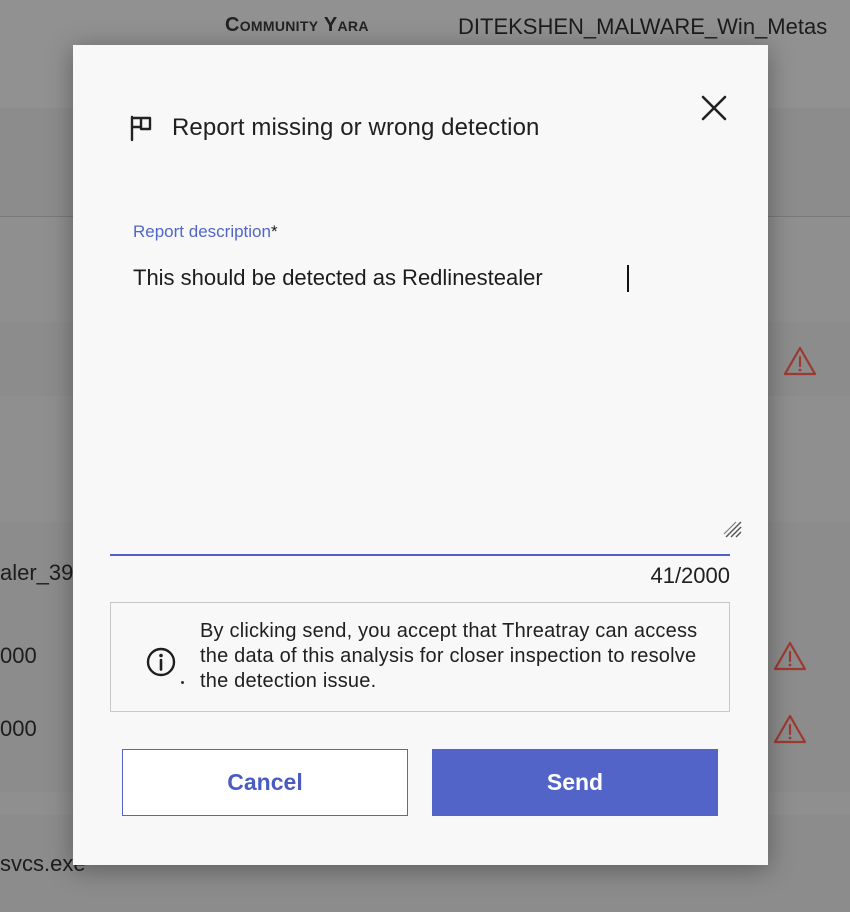  I want to click on dialog-title: Report missing or wrong detection, so click(356, 127).